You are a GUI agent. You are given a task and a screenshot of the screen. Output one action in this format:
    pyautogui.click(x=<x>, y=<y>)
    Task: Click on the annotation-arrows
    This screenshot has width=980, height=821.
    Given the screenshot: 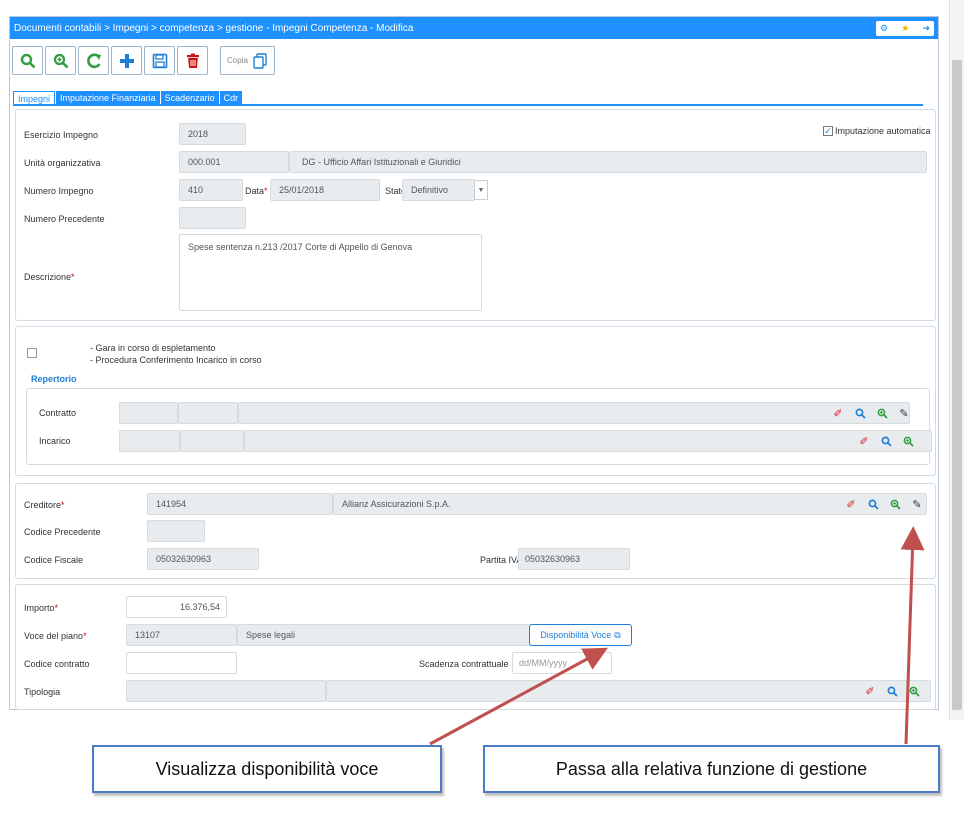 What is the action you would take?
    pyautogui.click(x=677, y=636)
    